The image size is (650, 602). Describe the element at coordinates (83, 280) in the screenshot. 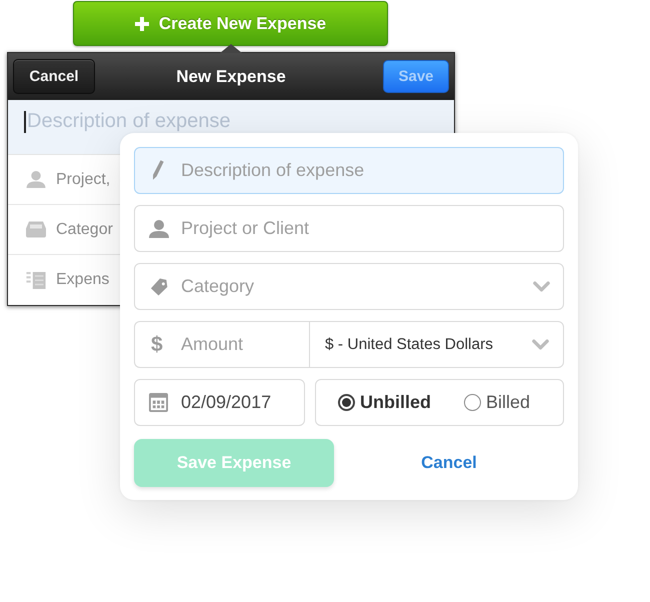

I see `list-item-label: Expens` at that location.